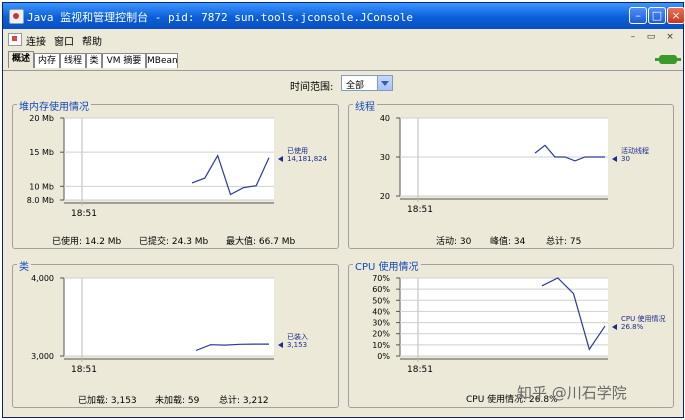  What do you see at coordinates (635, 151) in the screenshot?
I see `threads-legend-name: 活动线程` at bounding box center [635, 151].